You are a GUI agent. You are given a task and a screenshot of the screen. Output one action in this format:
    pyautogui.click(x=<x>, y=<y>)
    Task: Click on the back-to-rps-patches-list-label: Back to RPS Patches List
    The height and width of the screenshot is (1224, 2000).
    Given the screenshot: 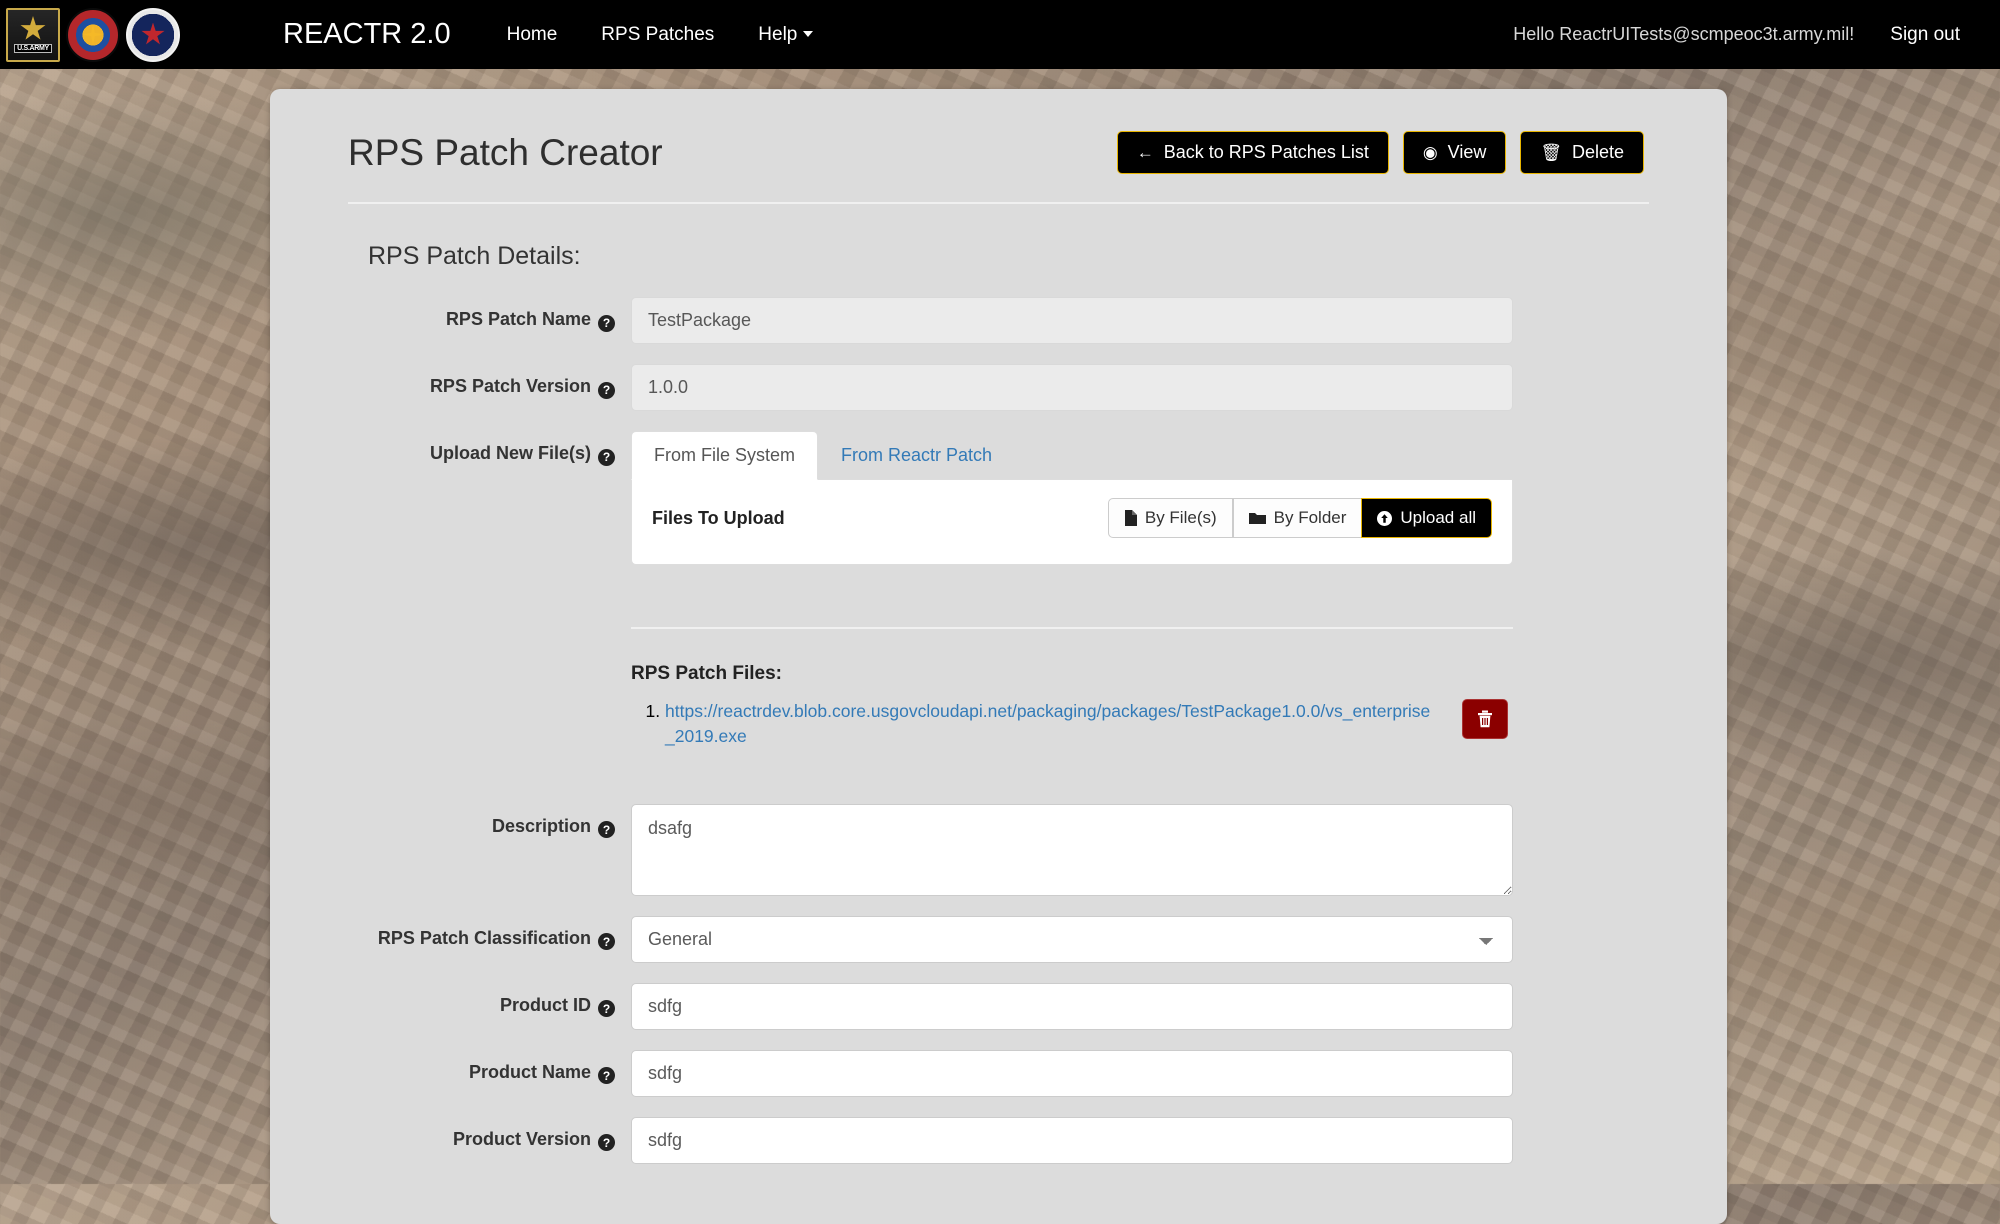 What is the action you would take?
    pyautogui.click(x=1266, y=152)
    